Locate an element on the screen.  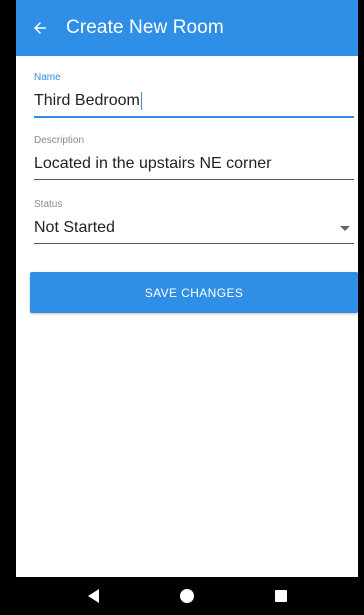
left-bezel is located at coordinates (8, 307).